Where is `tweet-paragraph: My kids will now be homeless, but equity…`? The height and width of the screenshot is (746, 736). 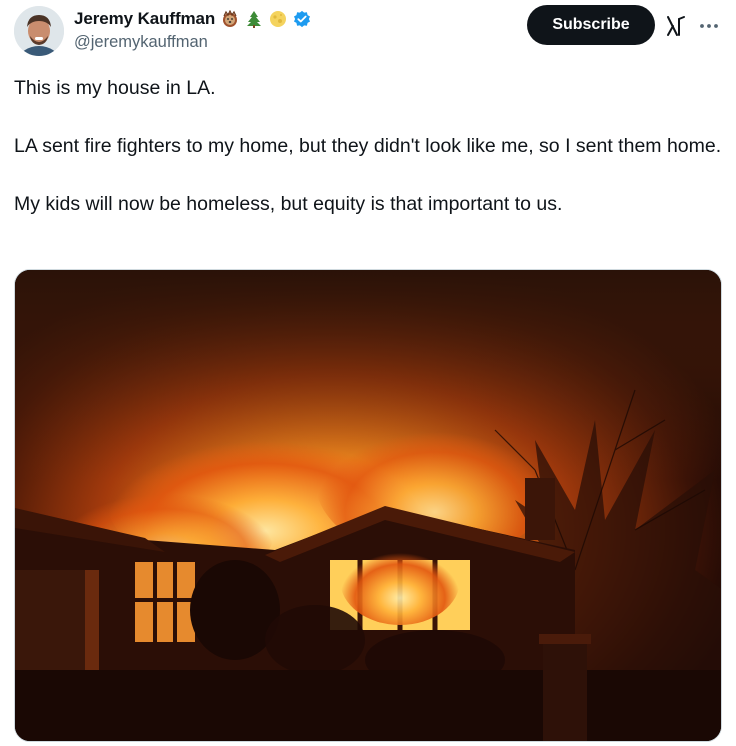 tweet-paragraph: My kids will now be homeless, but equity… is located at coordinates (288, 204).